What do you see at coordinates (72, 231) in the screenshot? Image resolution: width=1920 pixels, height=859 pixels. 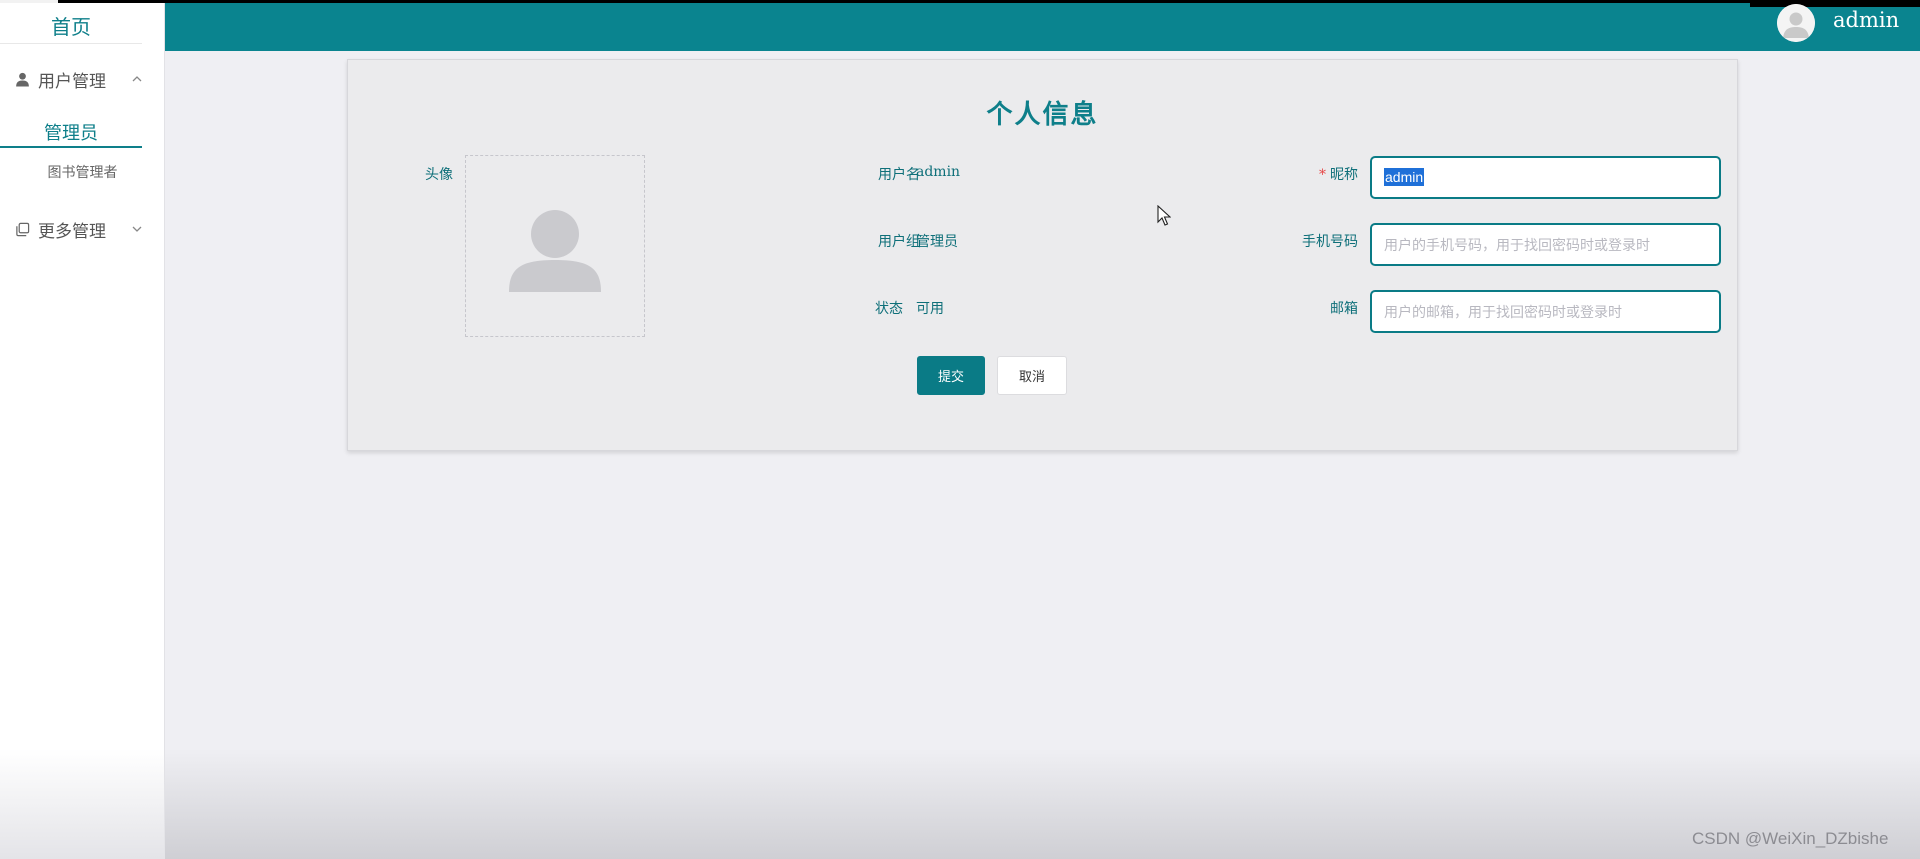 I see `sidebar-group-label: 更多管理` at bounding box center [72, 231].